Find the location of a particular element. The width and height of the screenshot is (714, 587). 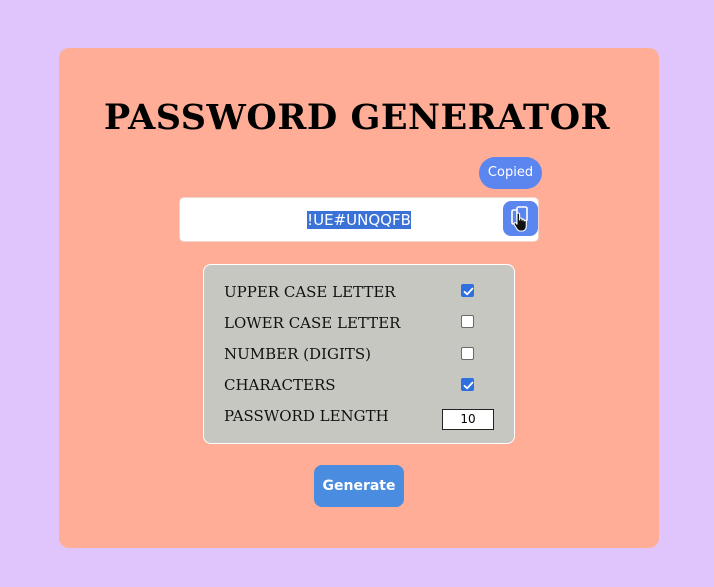

page-title: PASSWORD GENERATOR is located at coordinates (357, 117).